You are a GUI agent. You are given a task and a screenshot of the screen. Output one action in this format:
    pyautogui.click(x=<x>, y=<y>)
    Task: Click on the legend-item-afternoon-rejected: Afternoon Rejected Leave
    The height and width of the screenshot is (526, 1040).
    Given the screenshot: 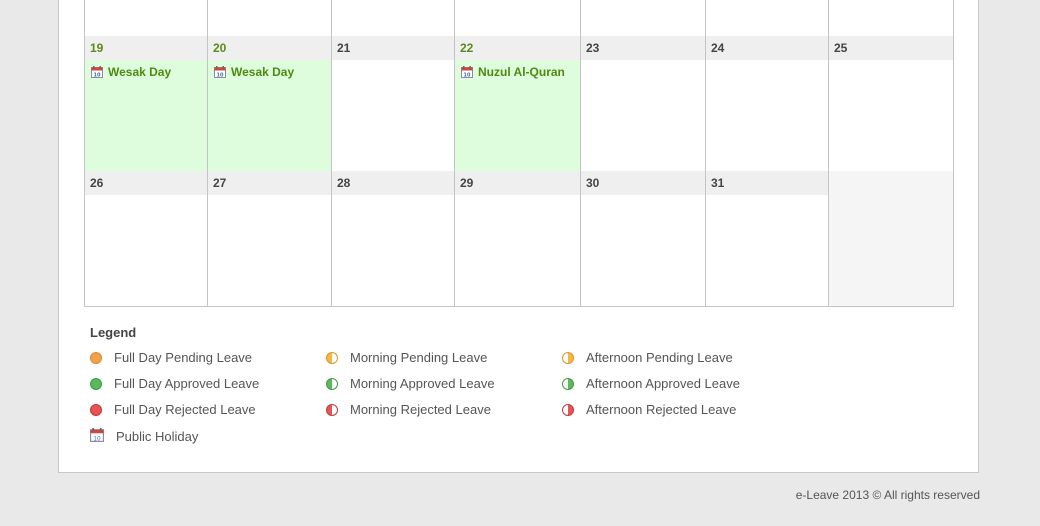 What is the action you would take?
    pyautogui.click(x=649, y=409)
    